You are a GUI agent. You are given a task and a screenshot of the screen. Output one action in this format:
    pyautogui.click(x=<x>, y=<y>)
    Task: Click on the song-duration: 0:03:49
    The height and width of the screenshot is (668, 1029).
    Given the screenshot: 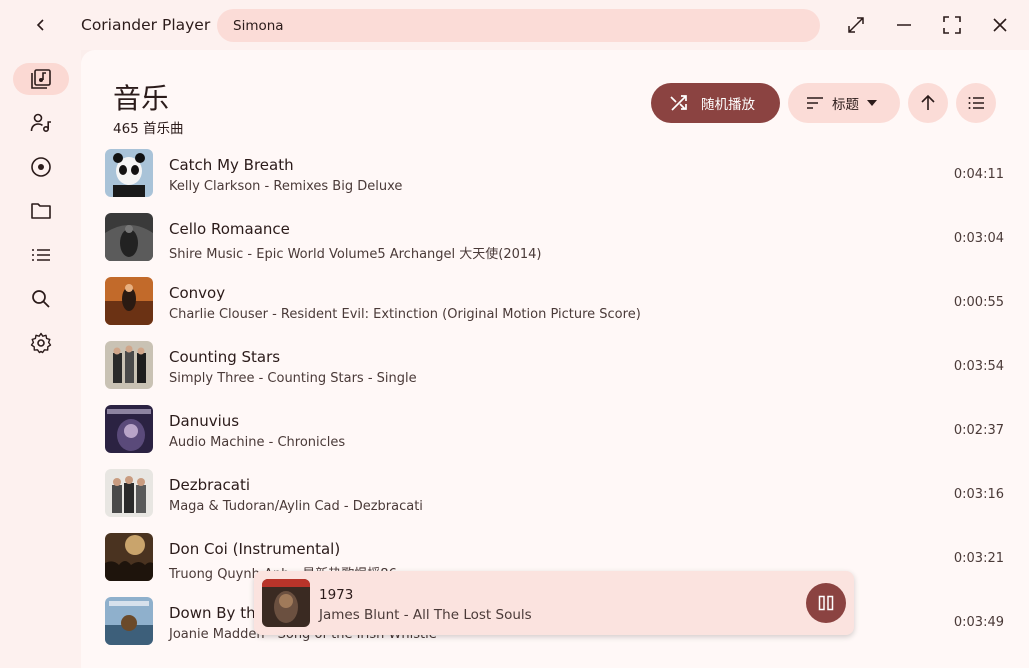 What is the action you would take?
    pyautogui.click(x=978, y=622)
    